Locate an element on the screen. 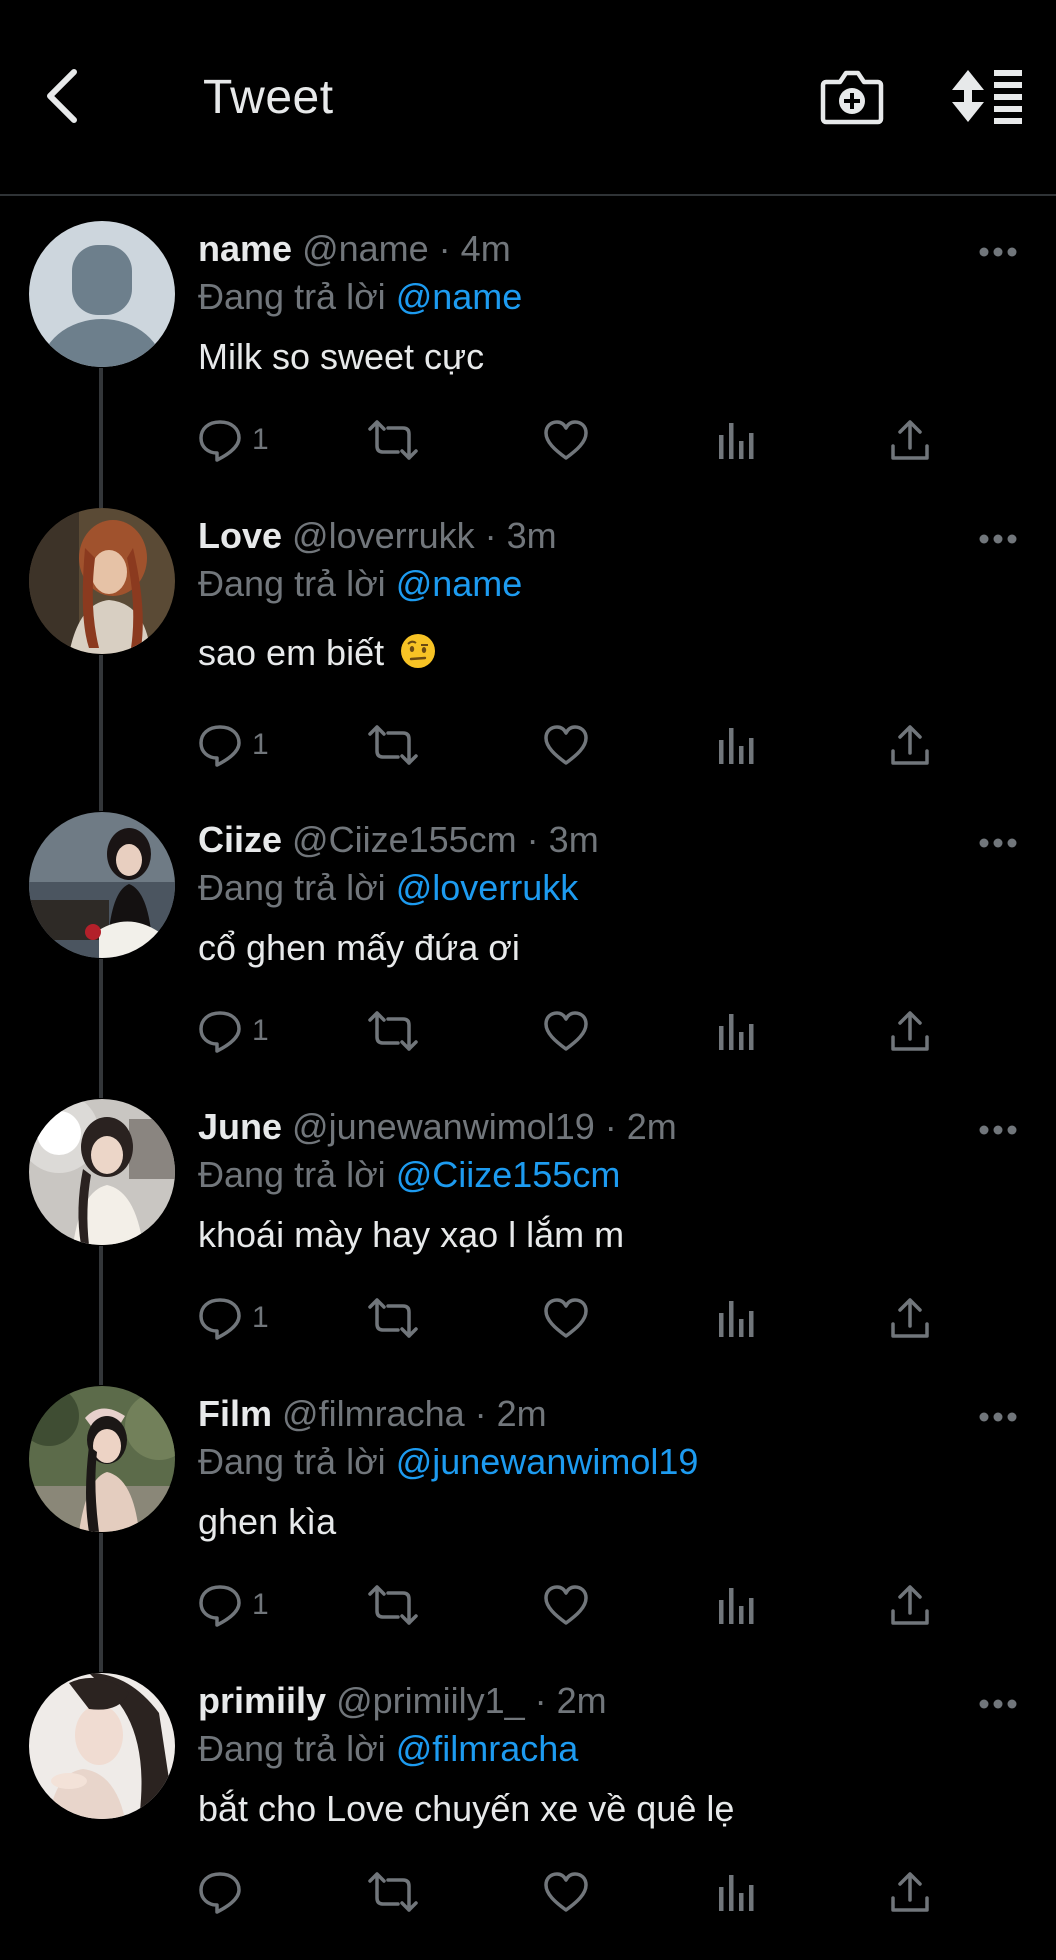  display-name: name is located at coordinates (245, 248).